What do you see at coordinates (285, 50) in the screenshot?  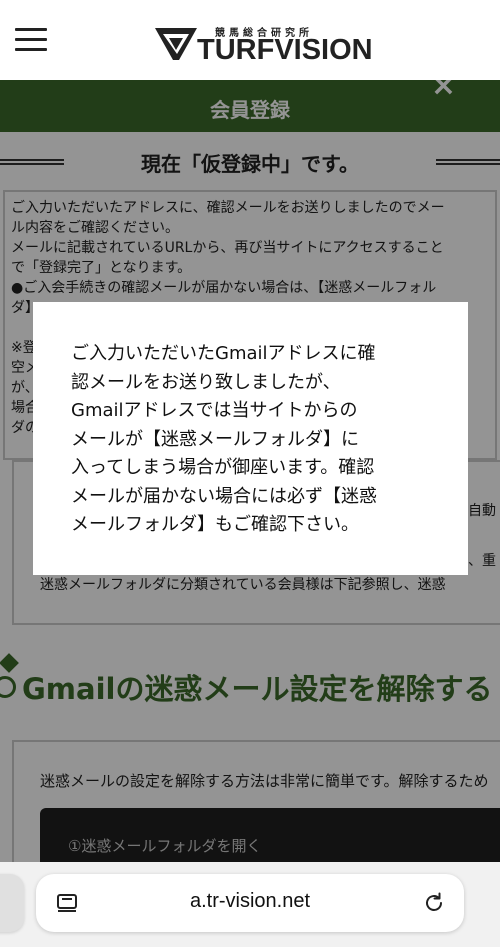 I see `logo-text: TURFVISION` at bounding box center [285, 50].